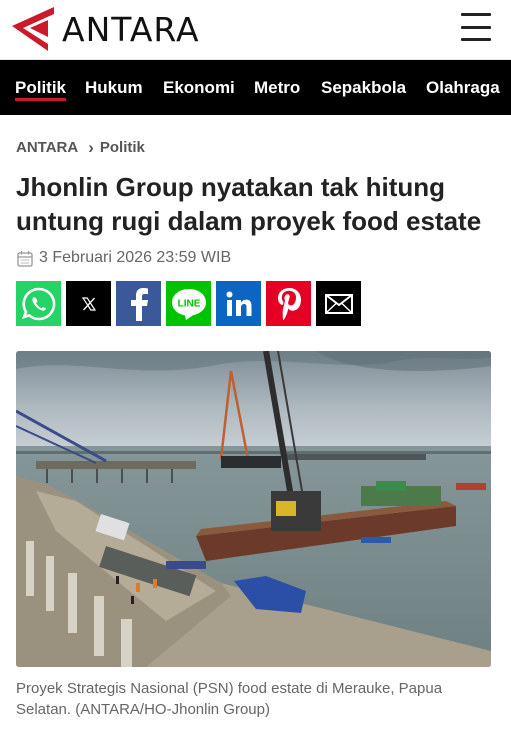 This screenshot has height=733, width=511. What do you see at coordinates (363, 87) in the screenshot?
I see `nav-item-sepakbola: Sepakbola` at bounding box center [363, 87].